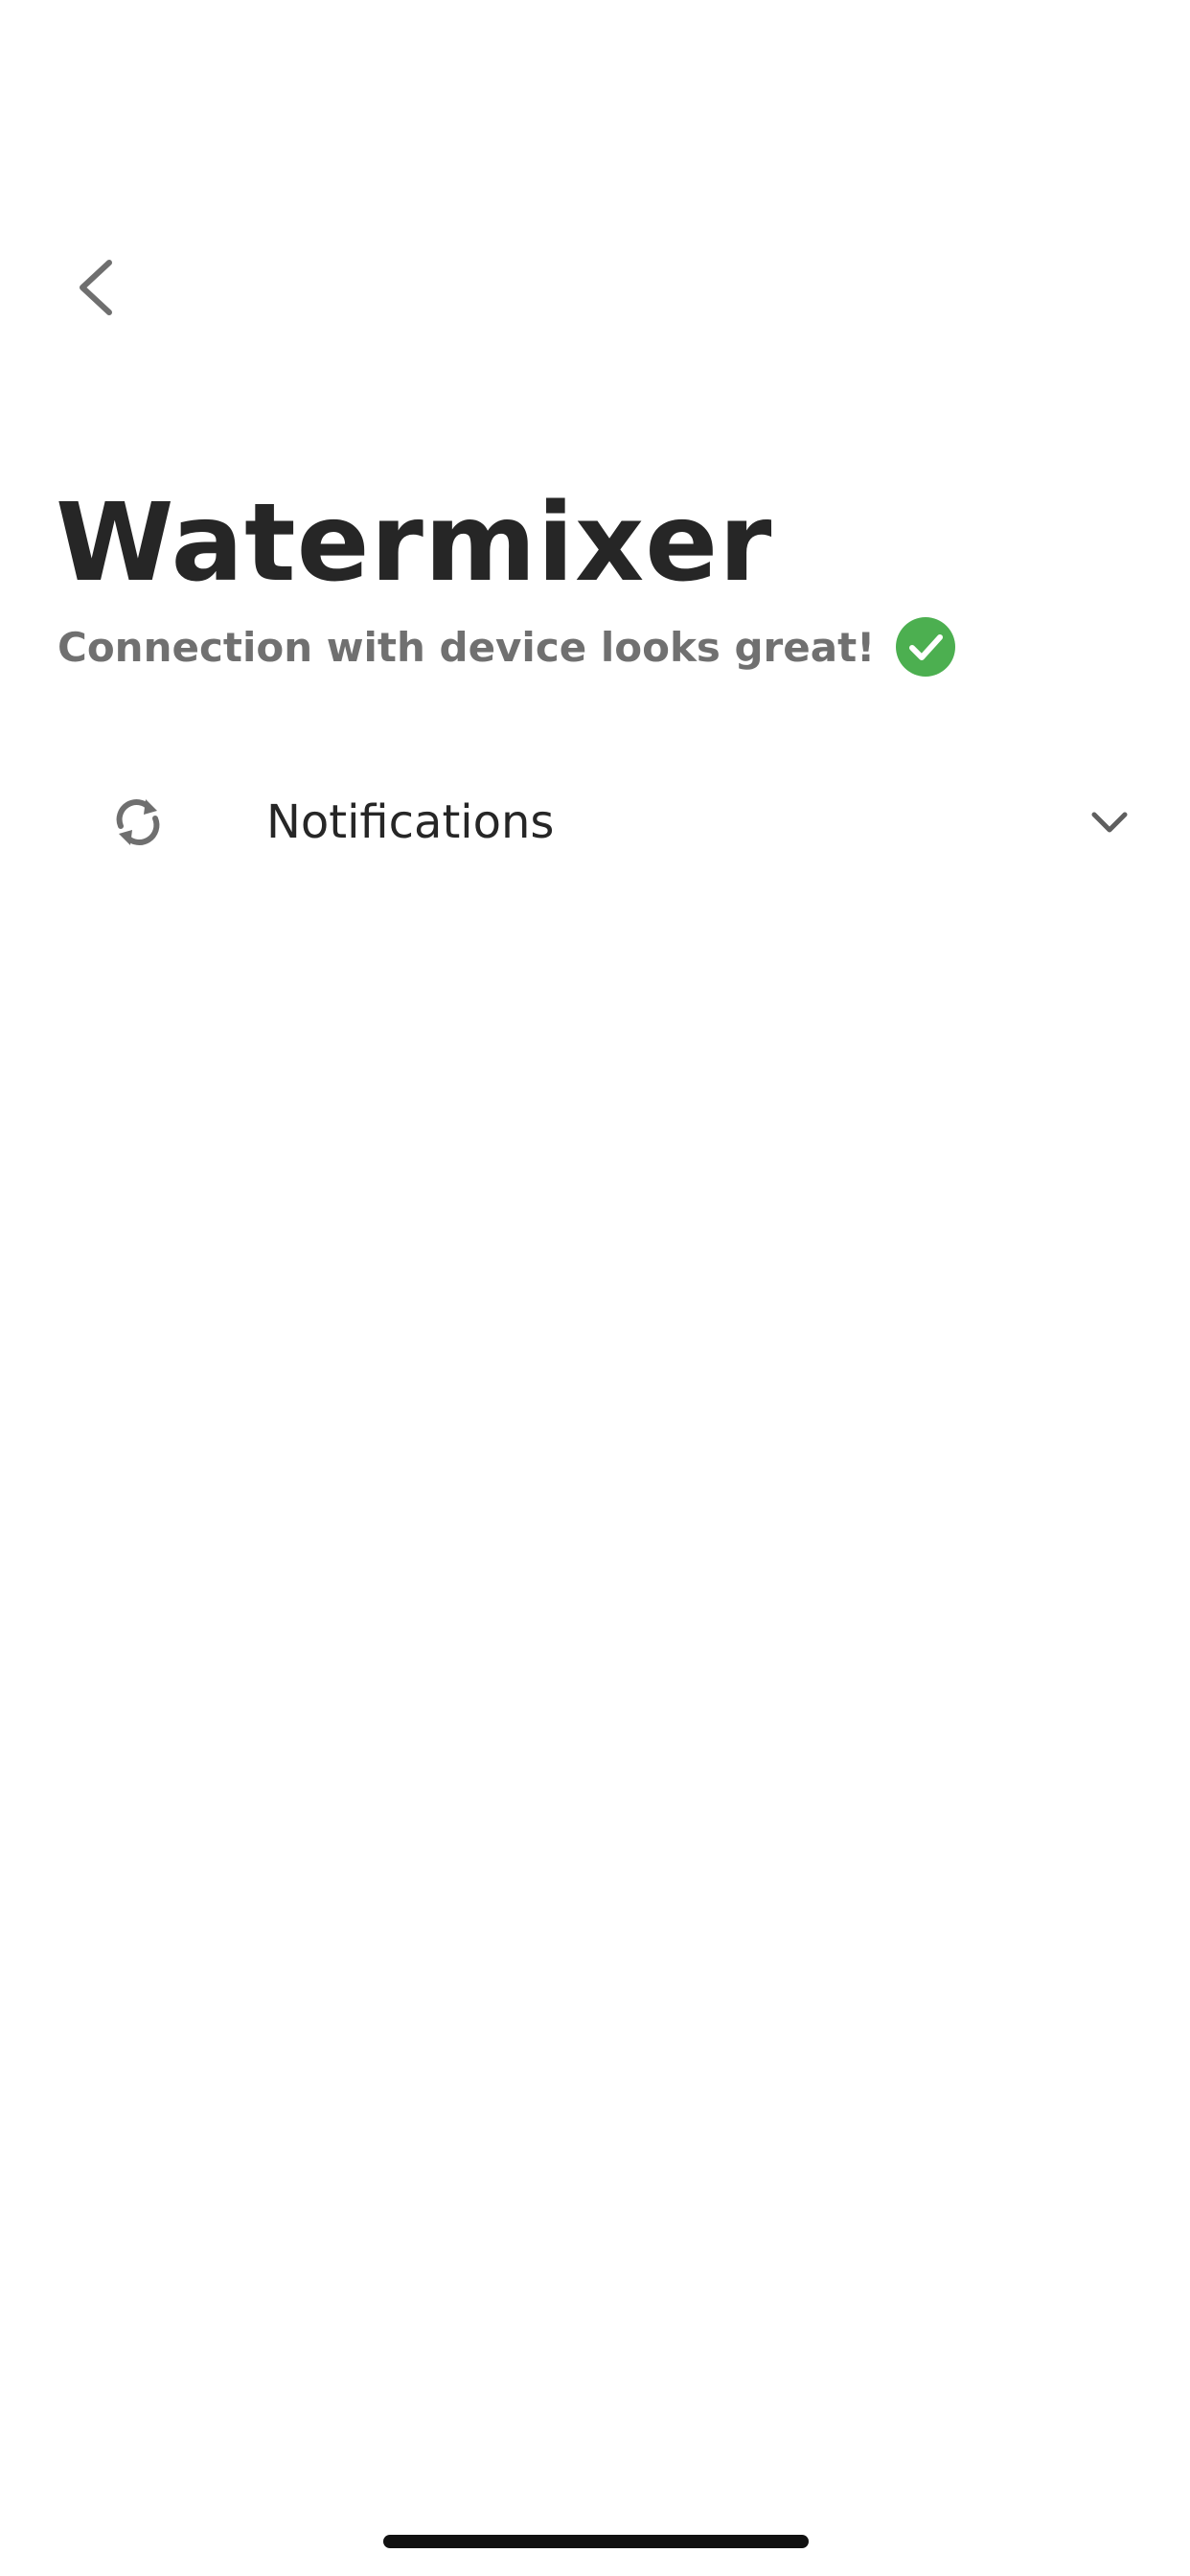 The width and height of the screenshot is (1190, 2576). What do you see at coordinates (138, 822) in the screenshot?
I see `sync-icon` at bounding box center [138, 822].